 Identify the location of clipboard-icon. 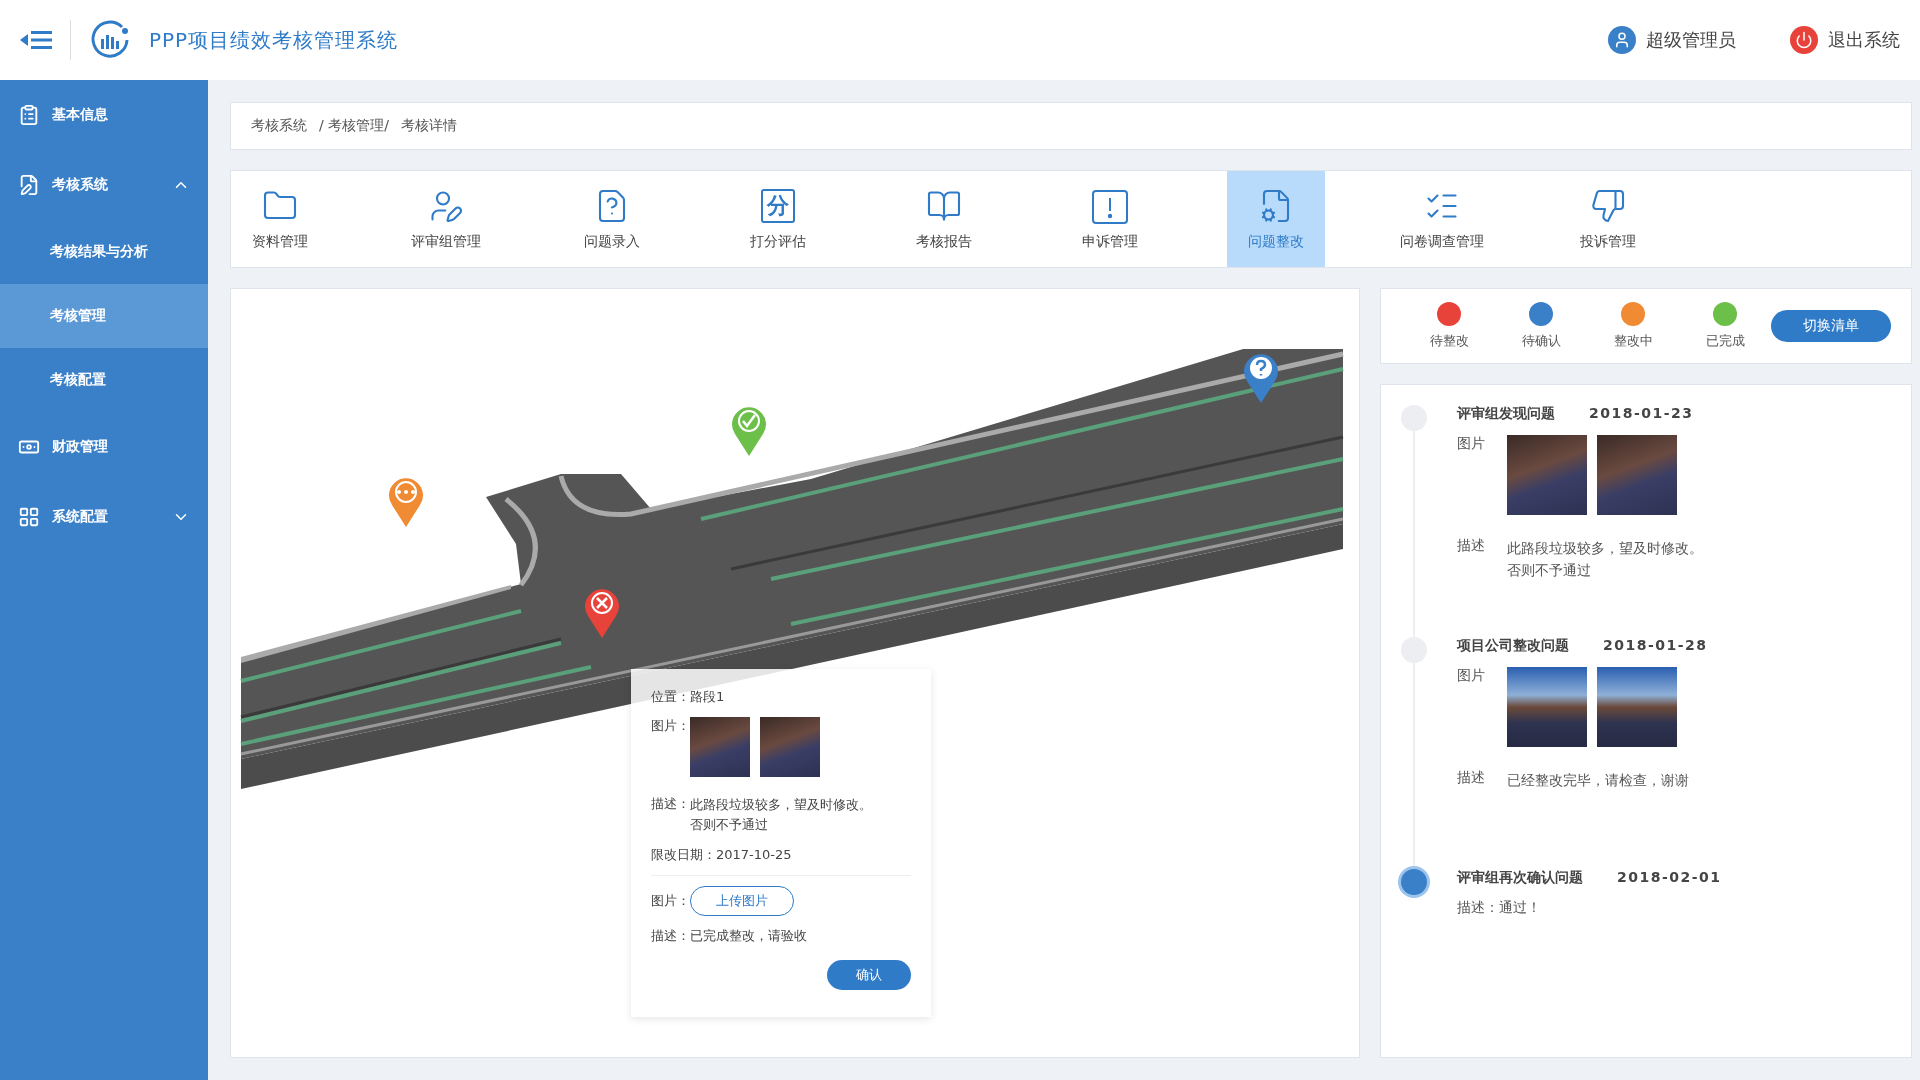
(29, 115).